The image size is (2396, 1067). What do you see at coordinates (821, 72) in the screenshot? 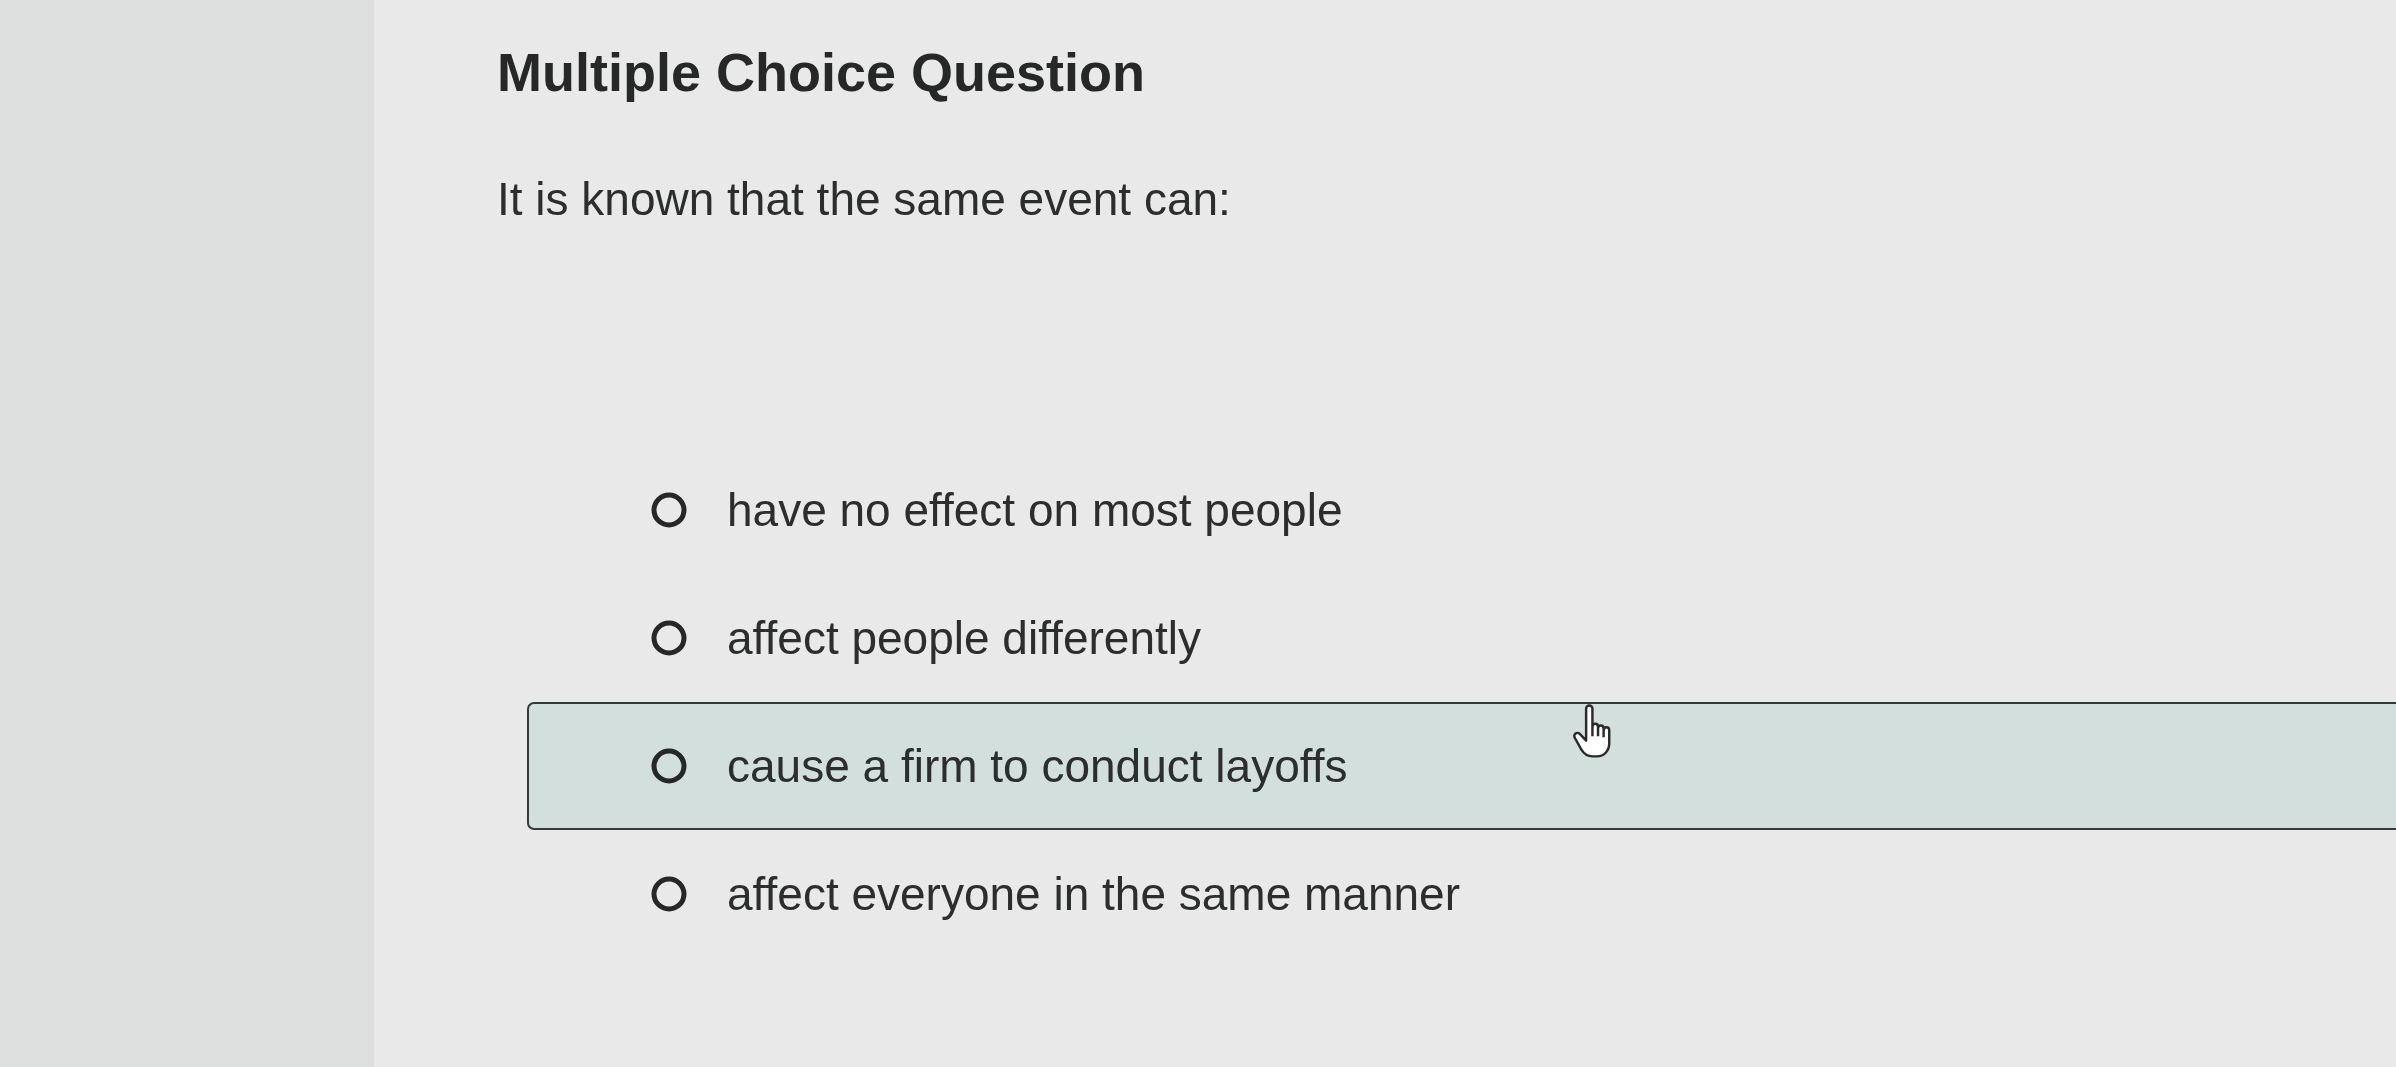
I see `question-heading: Multiple Choice Question` at bounding box center [821, 72].